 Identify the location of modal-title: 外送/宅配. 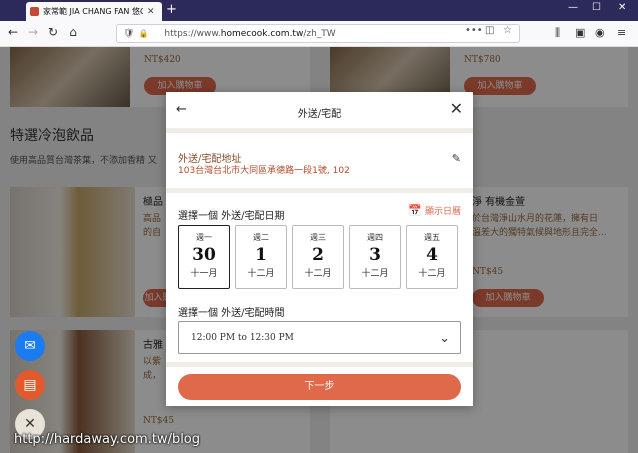
(319, 114).